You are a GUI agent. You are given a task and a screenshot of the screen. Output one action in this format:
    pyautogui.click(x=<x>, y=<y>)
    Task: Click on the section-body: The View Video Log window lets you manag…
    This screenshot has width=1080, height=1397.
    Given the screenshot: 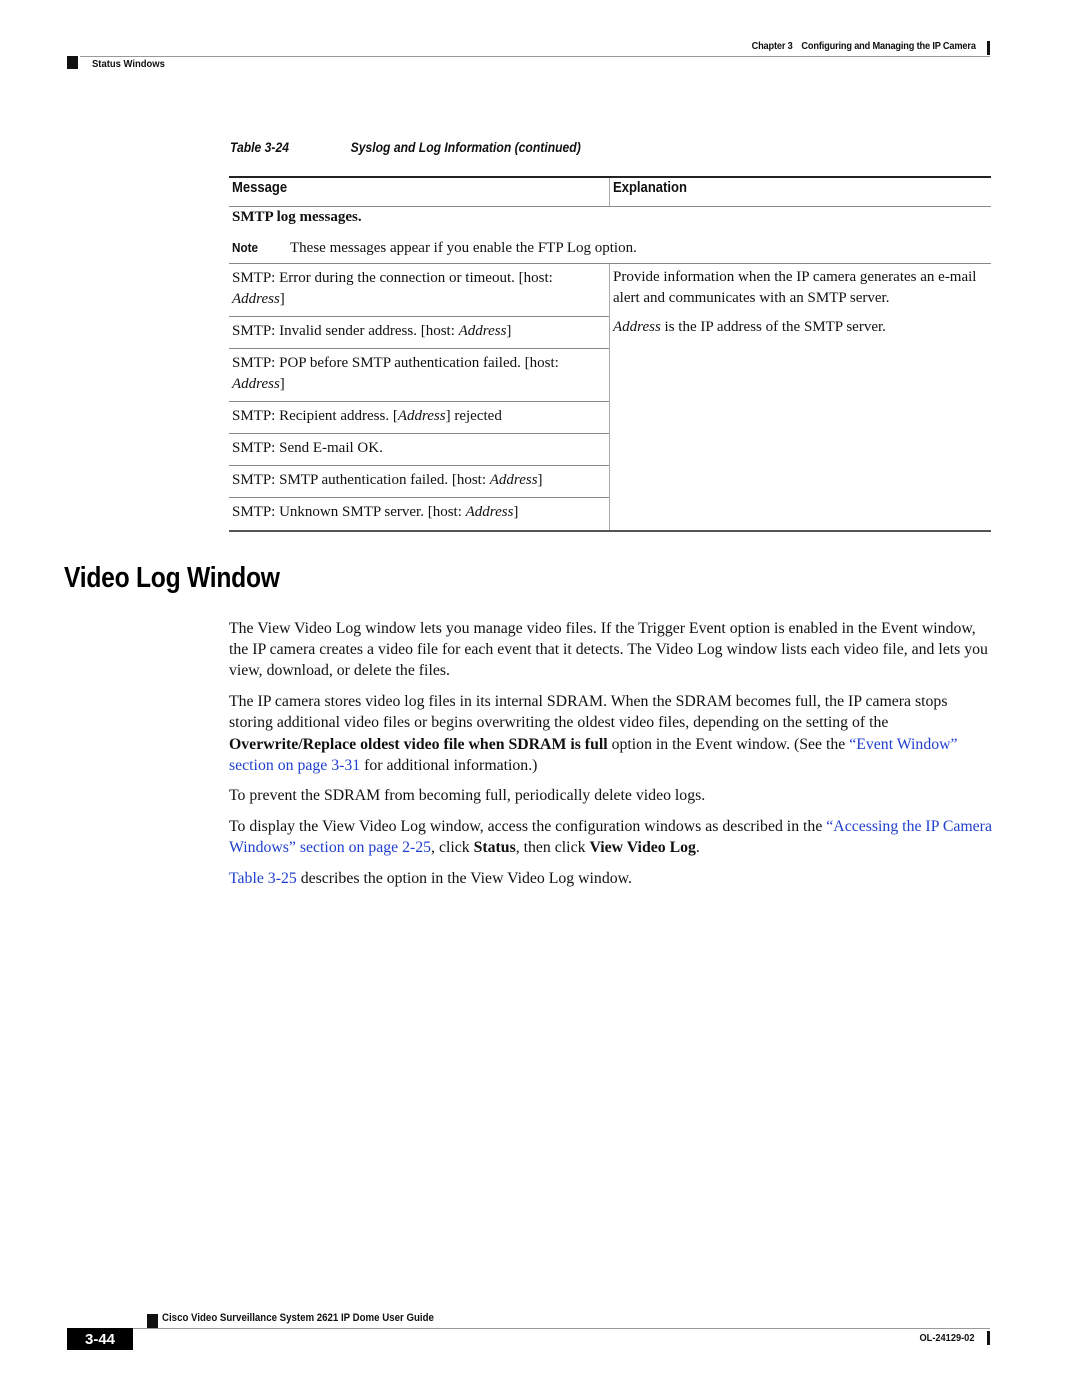 What is the action you would take?
    pyautogui.click(x=611, y=758)
    